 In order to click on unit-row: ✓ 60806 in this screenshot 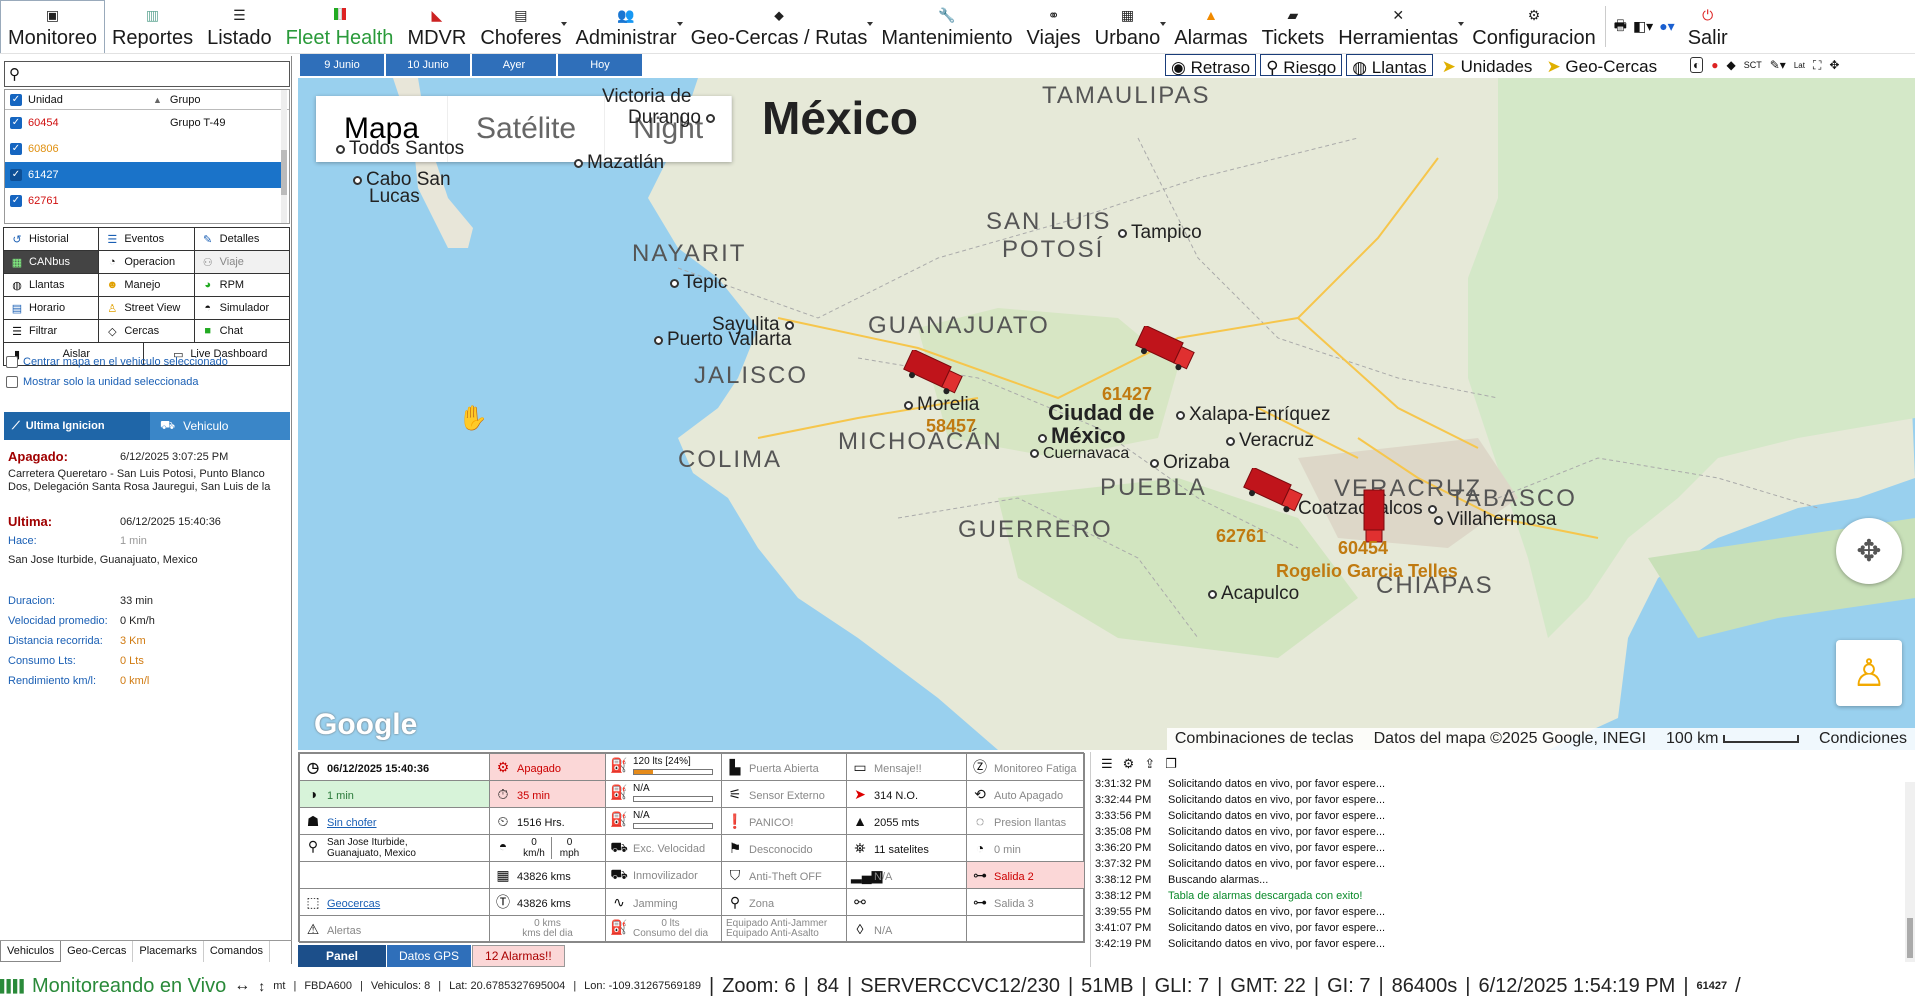, I will do `click(147, 149)`.